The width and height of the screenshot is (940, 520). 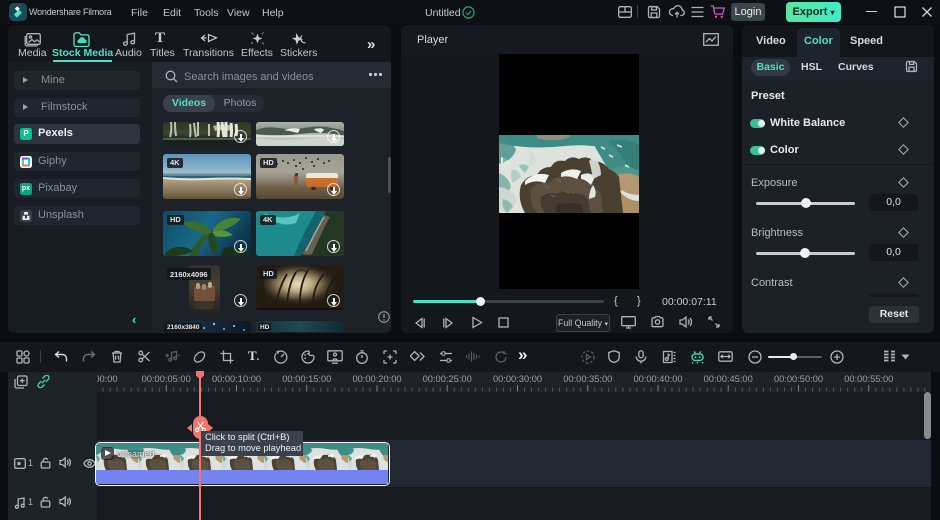 What do you see at coordinates (587, 379) in the screenshot?
I see `svg-text: 00:00:35:00` at bounding box center [587, 379].